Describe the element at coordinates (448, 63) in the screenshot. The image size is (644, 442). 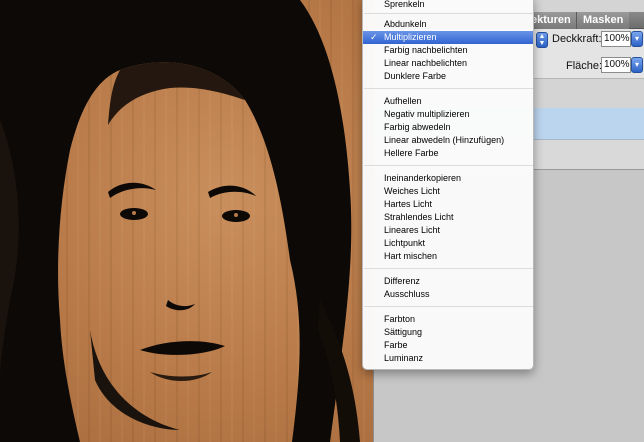
I see `menu-item-linear-nachbelichten: Linear nachbelichten` at that location.